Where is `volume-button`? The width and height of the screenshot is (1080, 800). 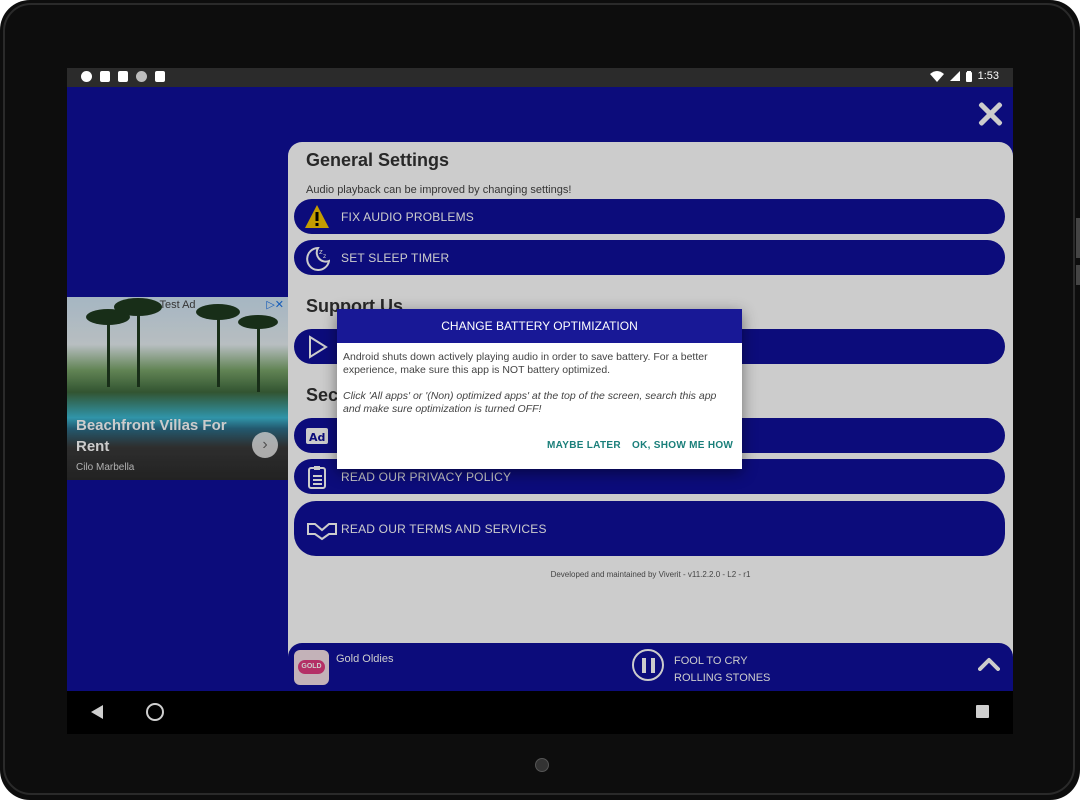 volume-button is located at coordinates (1078, 238).